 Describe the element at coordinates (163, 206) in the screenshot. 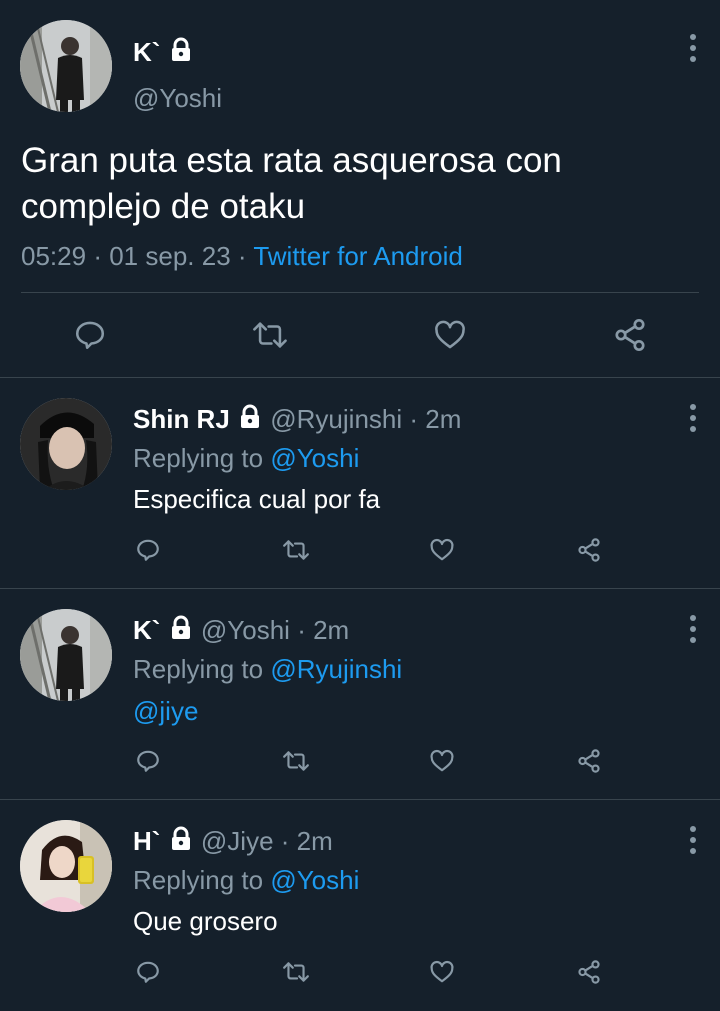

I see `tweet-text-line: complejo de otaku` at that location.